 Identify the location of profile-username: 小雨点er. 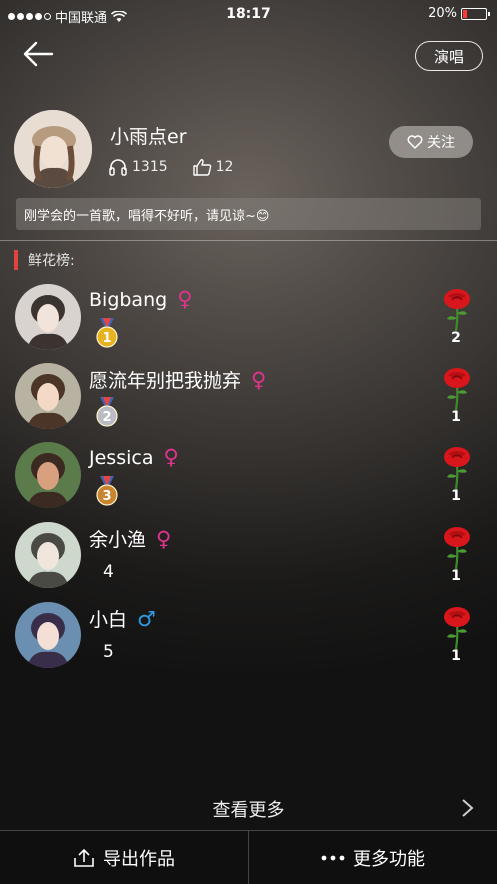
(148, 137).